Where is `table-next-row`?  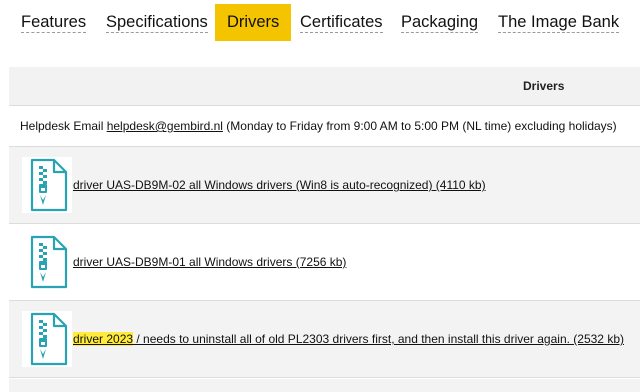
table-next-row is located at coordinates (324, 385).